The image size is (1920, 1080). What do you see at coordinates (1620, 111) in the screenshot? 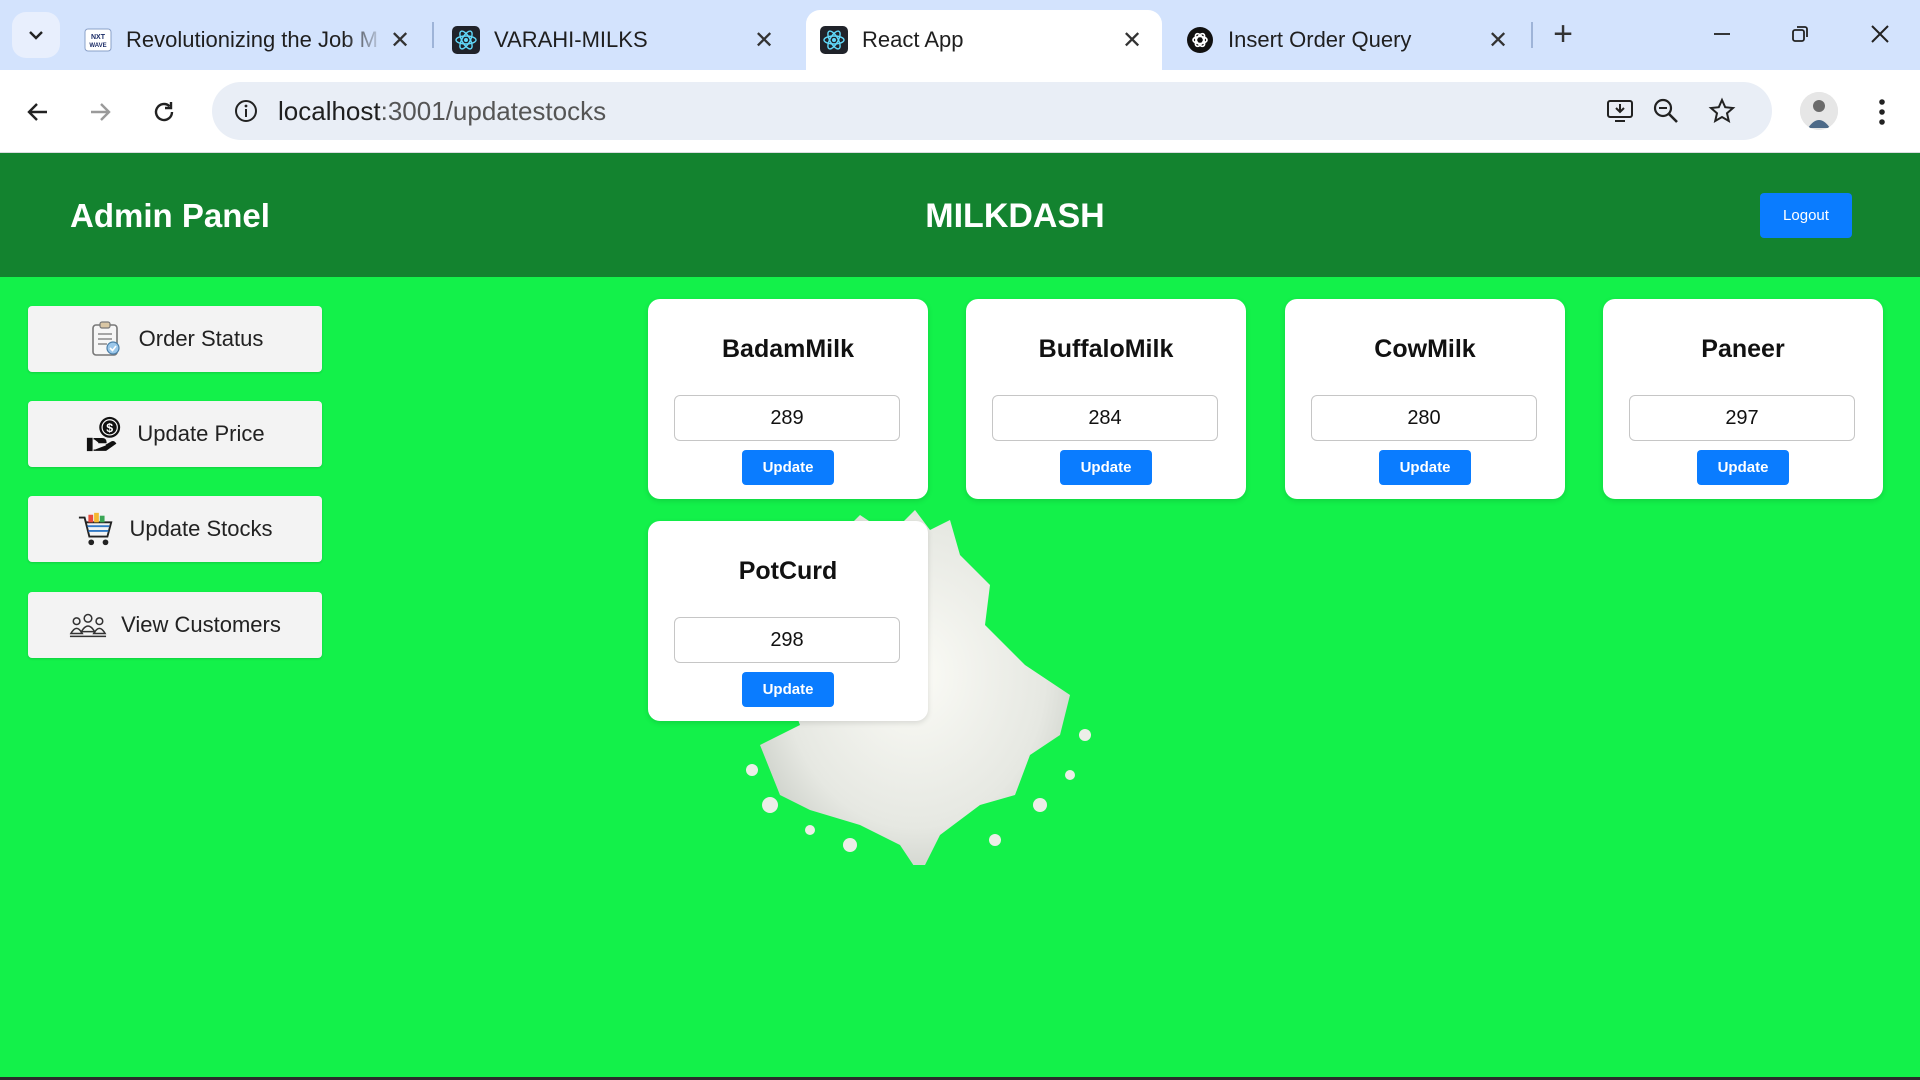
I see `install-app-icon` at bounding box center [1620, 111].